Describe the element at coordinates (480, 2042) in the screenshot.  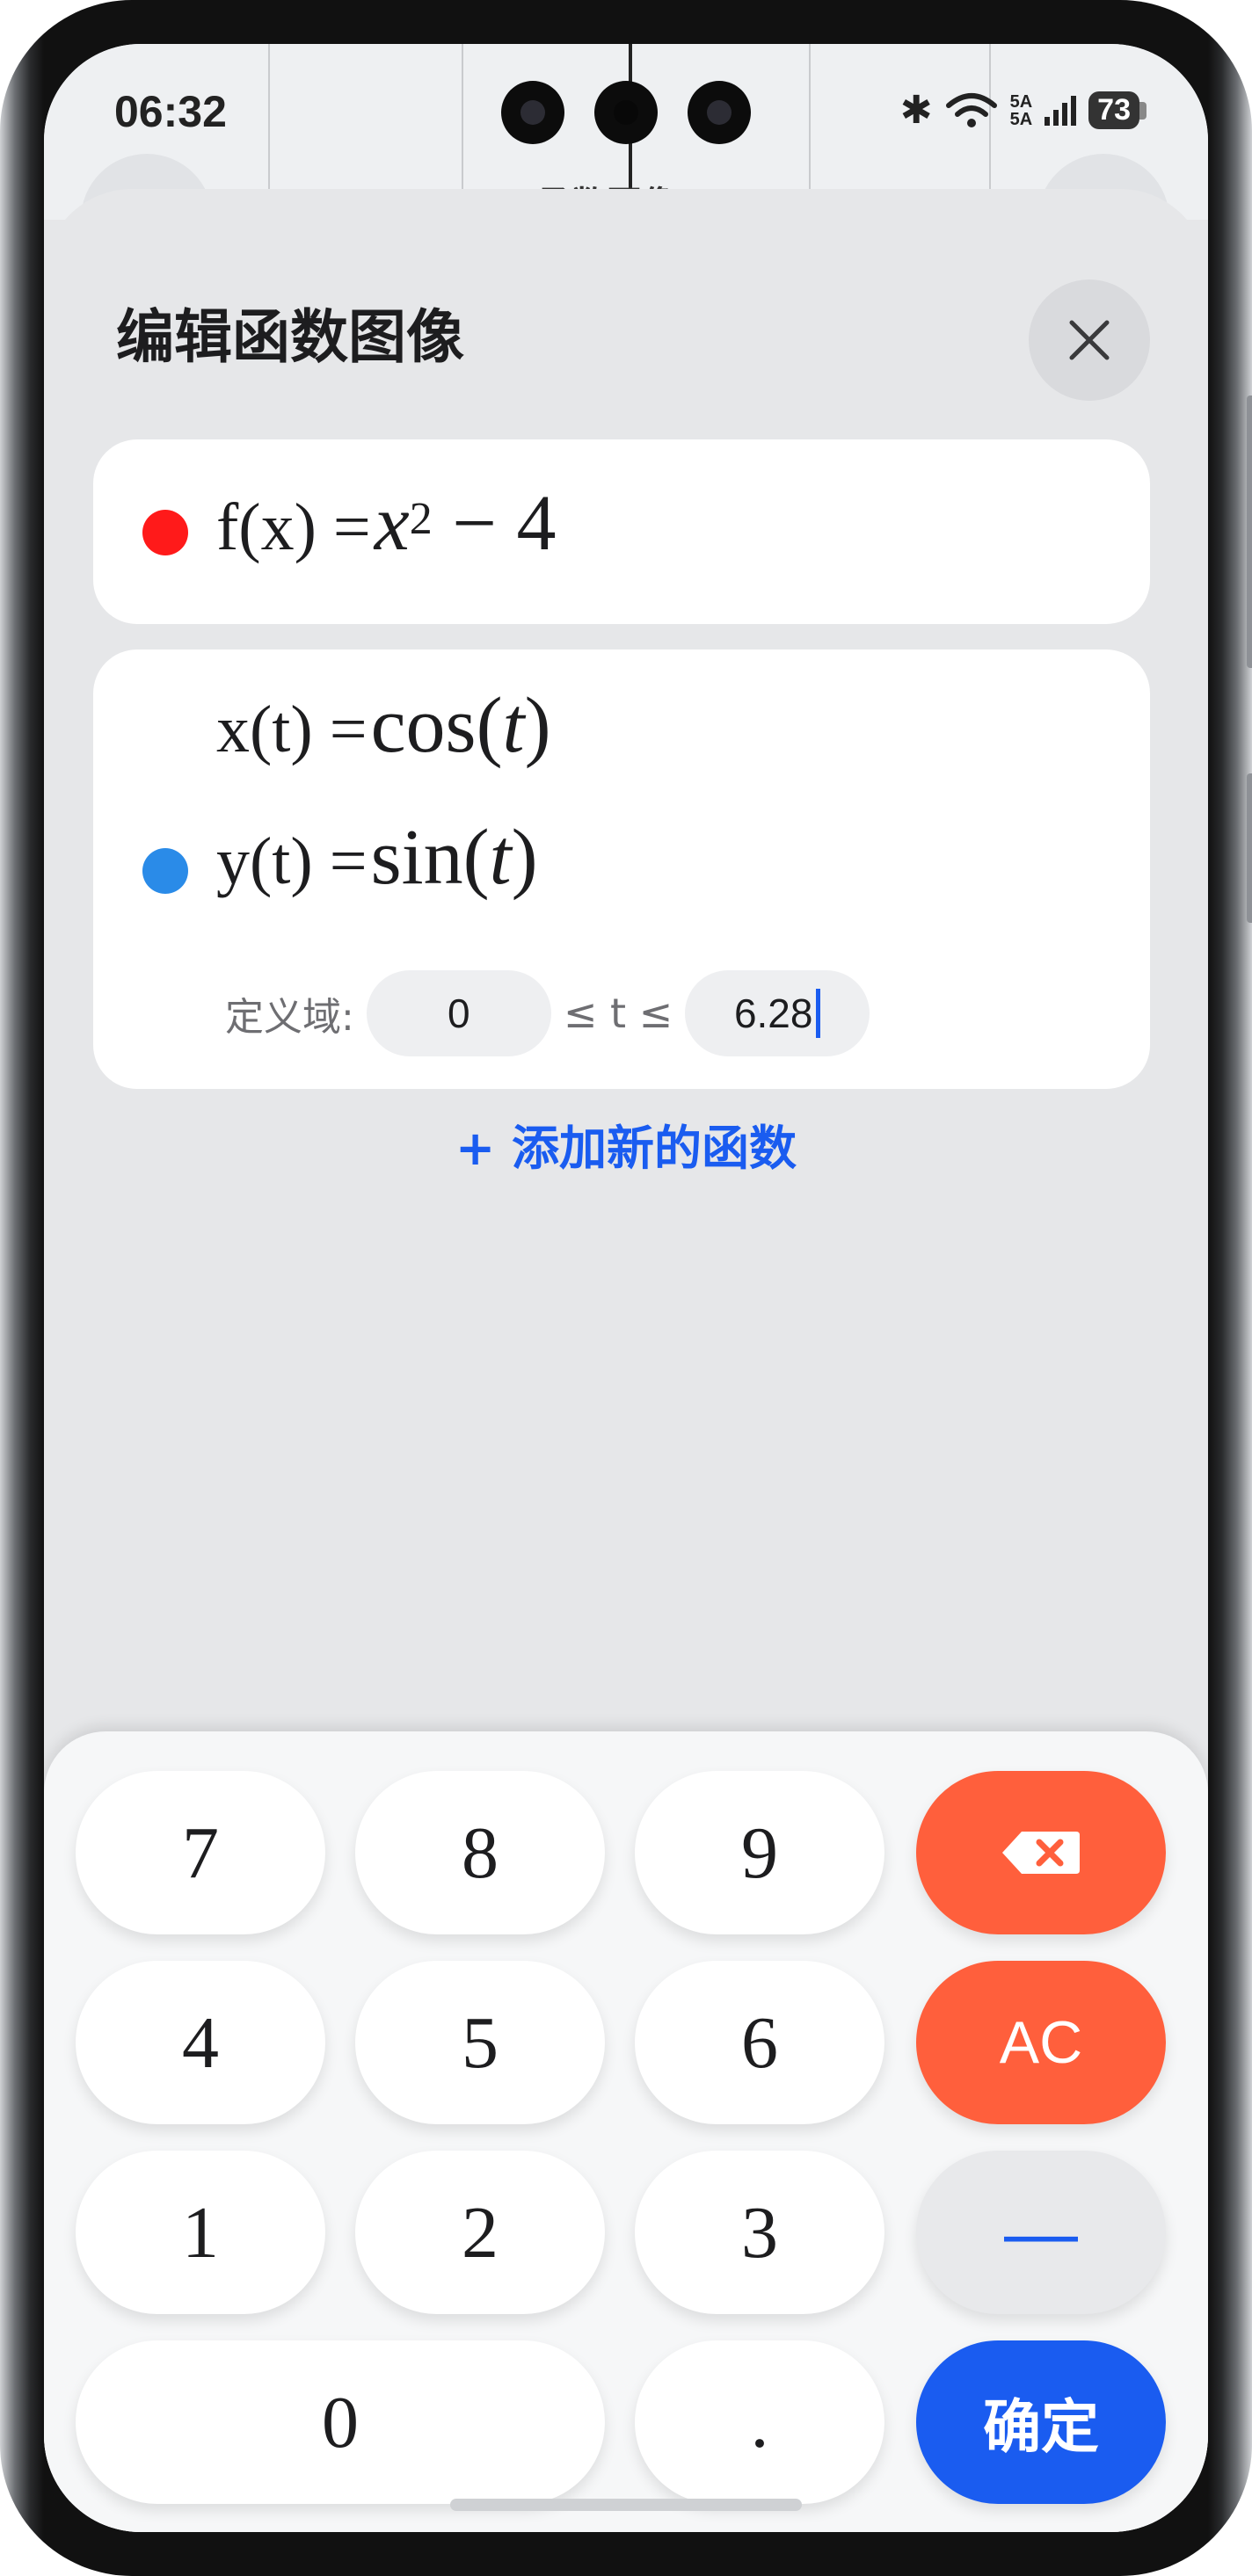
I see `key-5: 5` at that location.